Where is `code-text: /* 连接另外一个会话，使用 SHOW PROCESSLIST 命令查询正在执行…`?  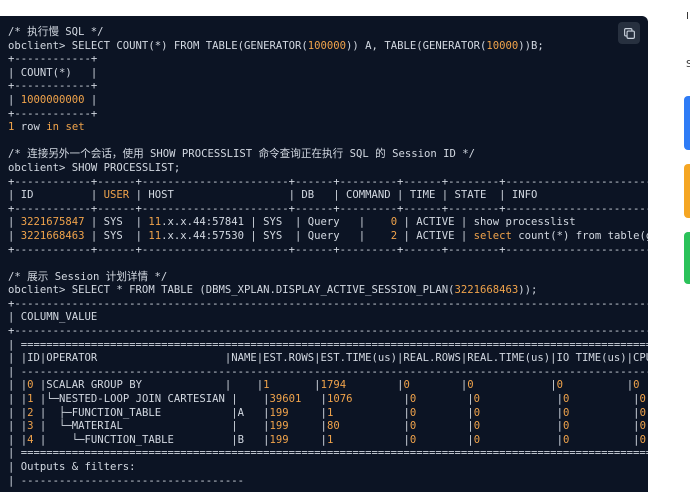
code-text: /* 连接另外一个会话，使用 SHOW PROCESSLIST 命令查询正在执行… is located at coordinates (241, 154).